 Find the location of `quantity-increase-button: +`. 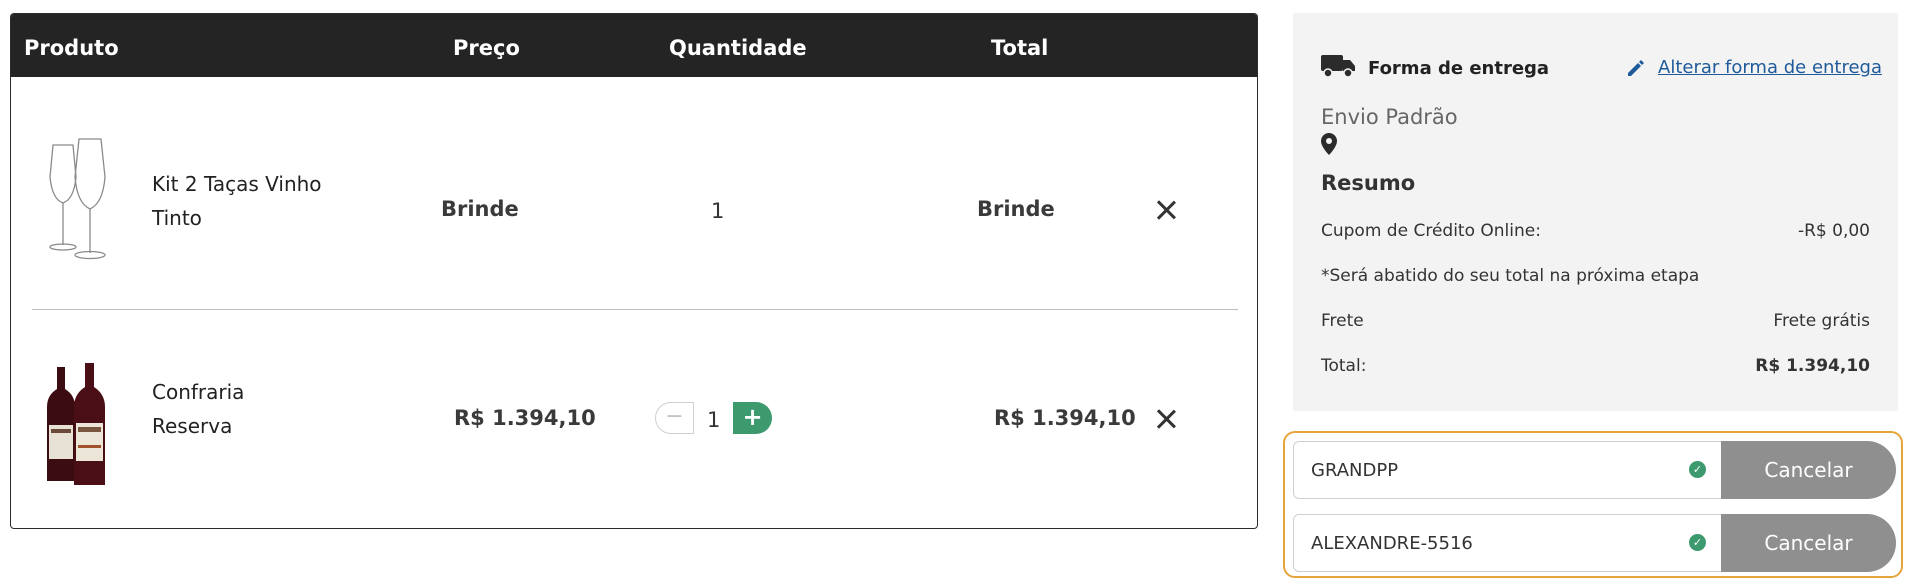

quantity-increase-button: + is located at coordinates (752, 418).